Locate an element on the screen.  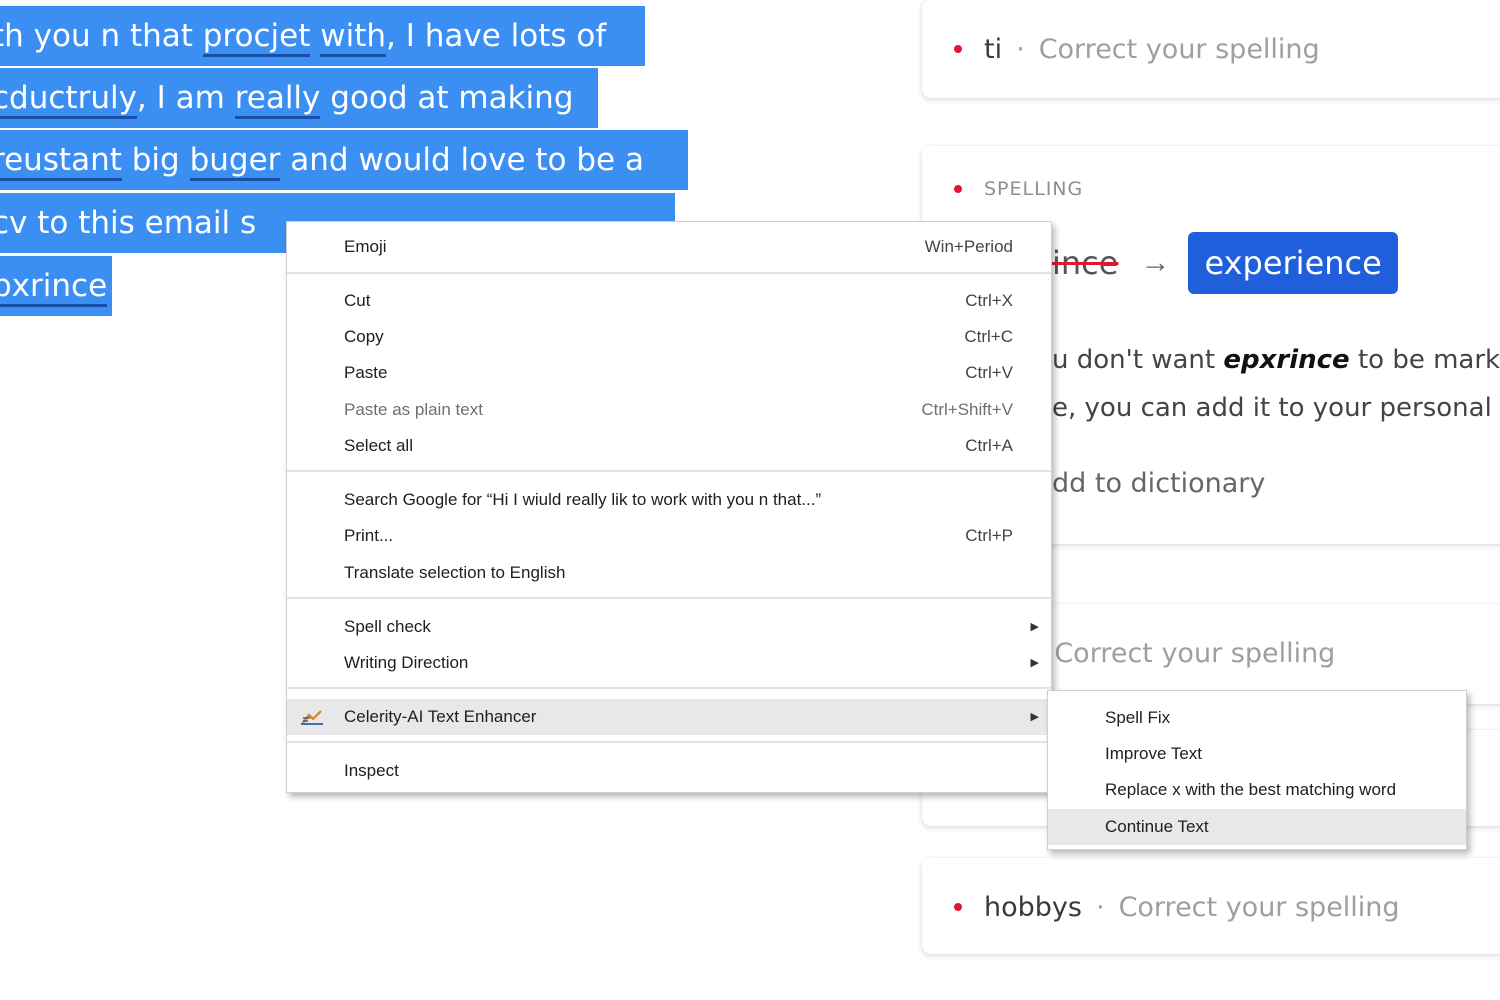
submenu-item-continue-text: Continue Text is located at coordinates (1257, 827).